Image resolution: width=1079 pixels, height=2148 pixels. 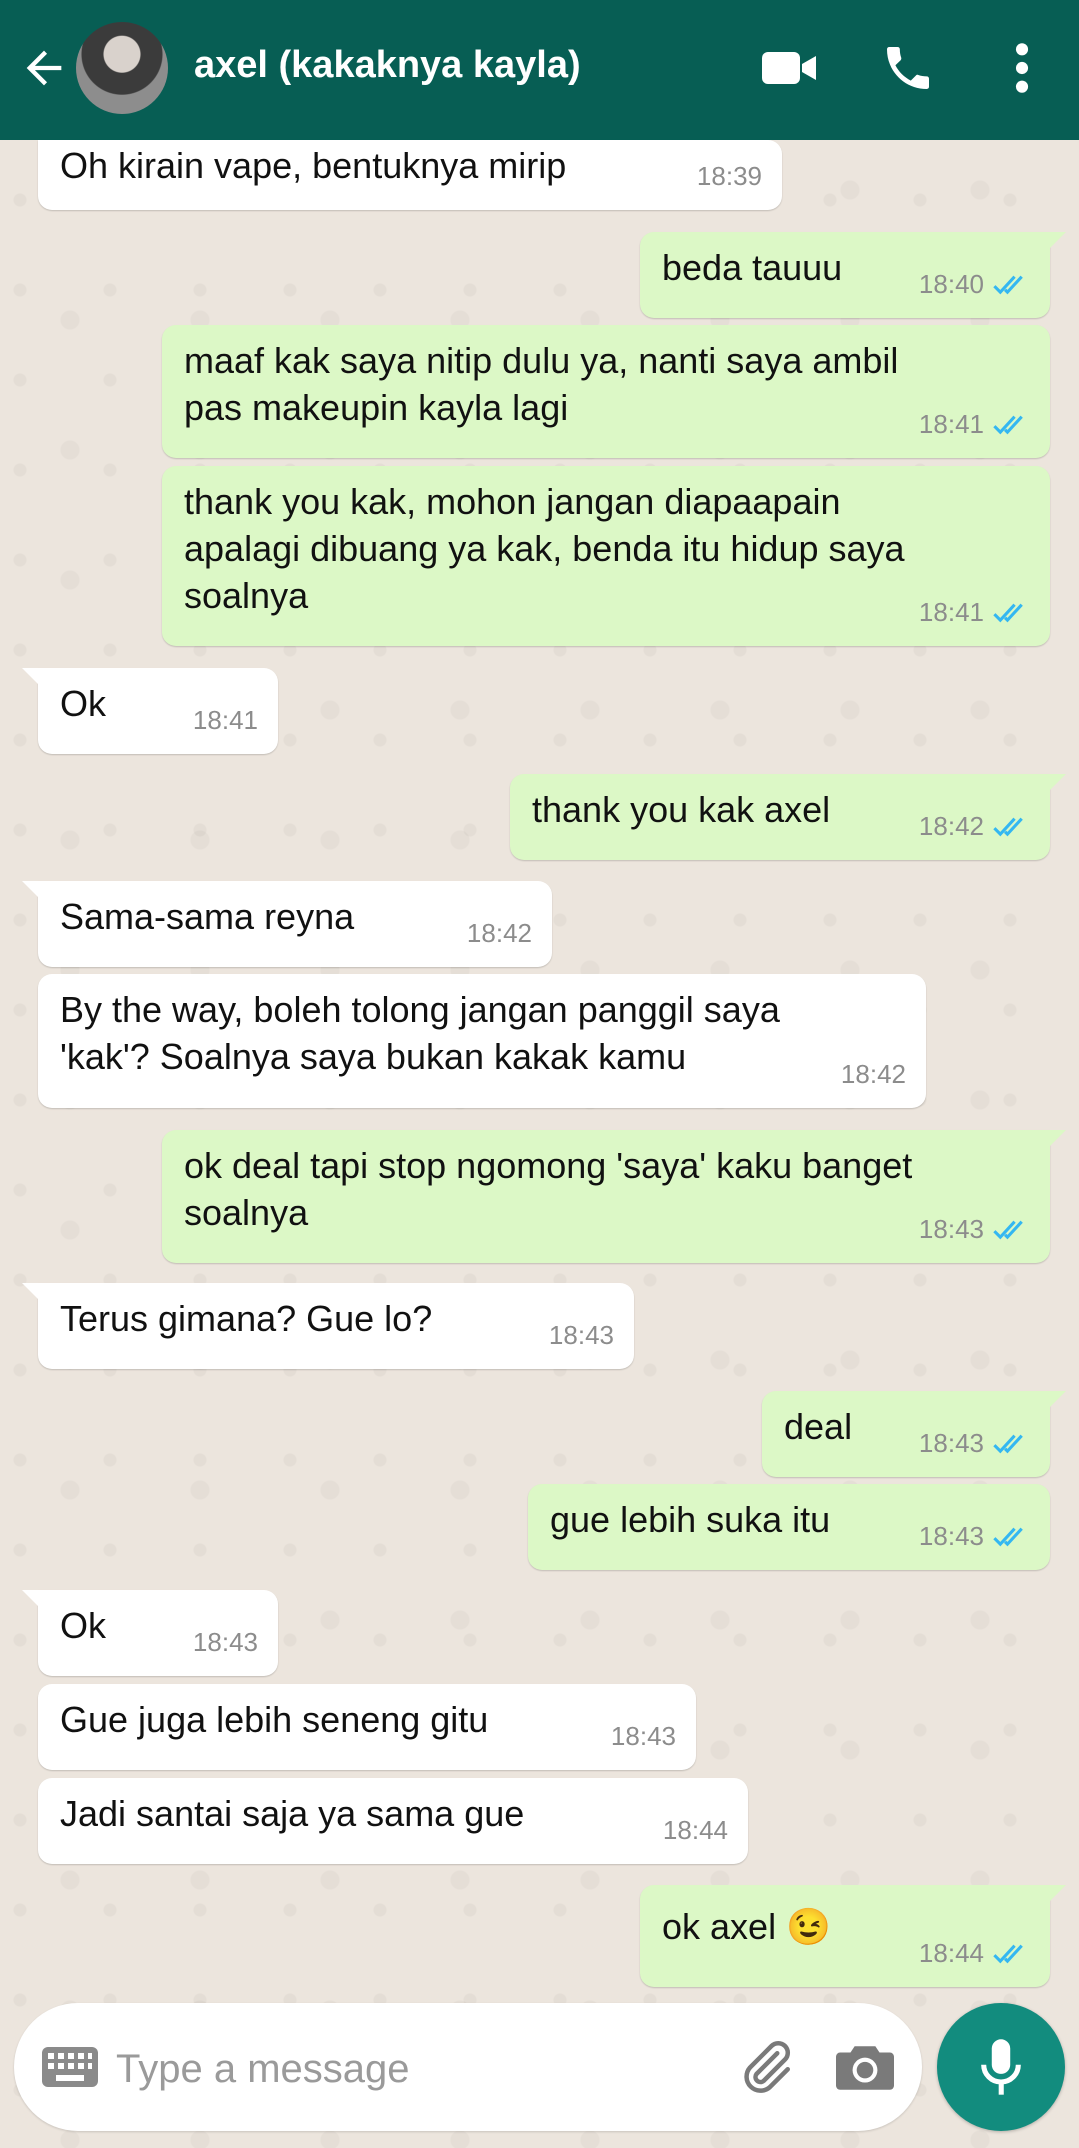 I want to click on message-text: ok axel 😉, so click(x=746, y=1926).